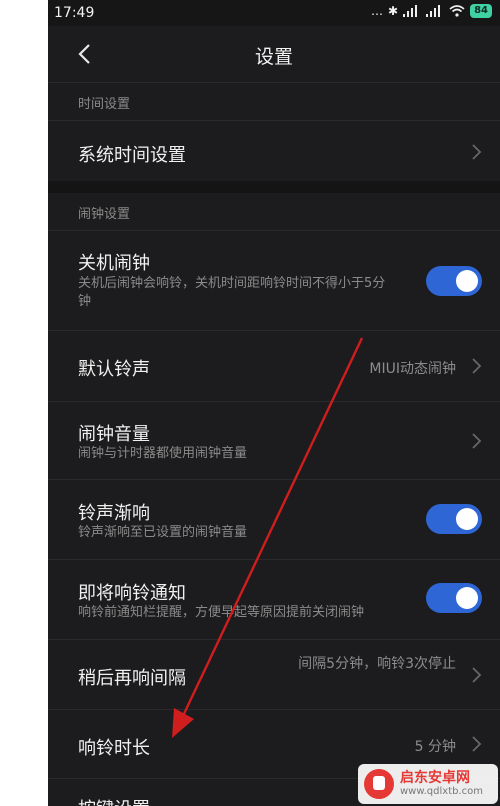 The height and width of the screenshot is (806, 500). Describe the element at coordinates (274, 13) in the screenshot. I see `status-bar: 17:49 … ✱ 84` at that location.